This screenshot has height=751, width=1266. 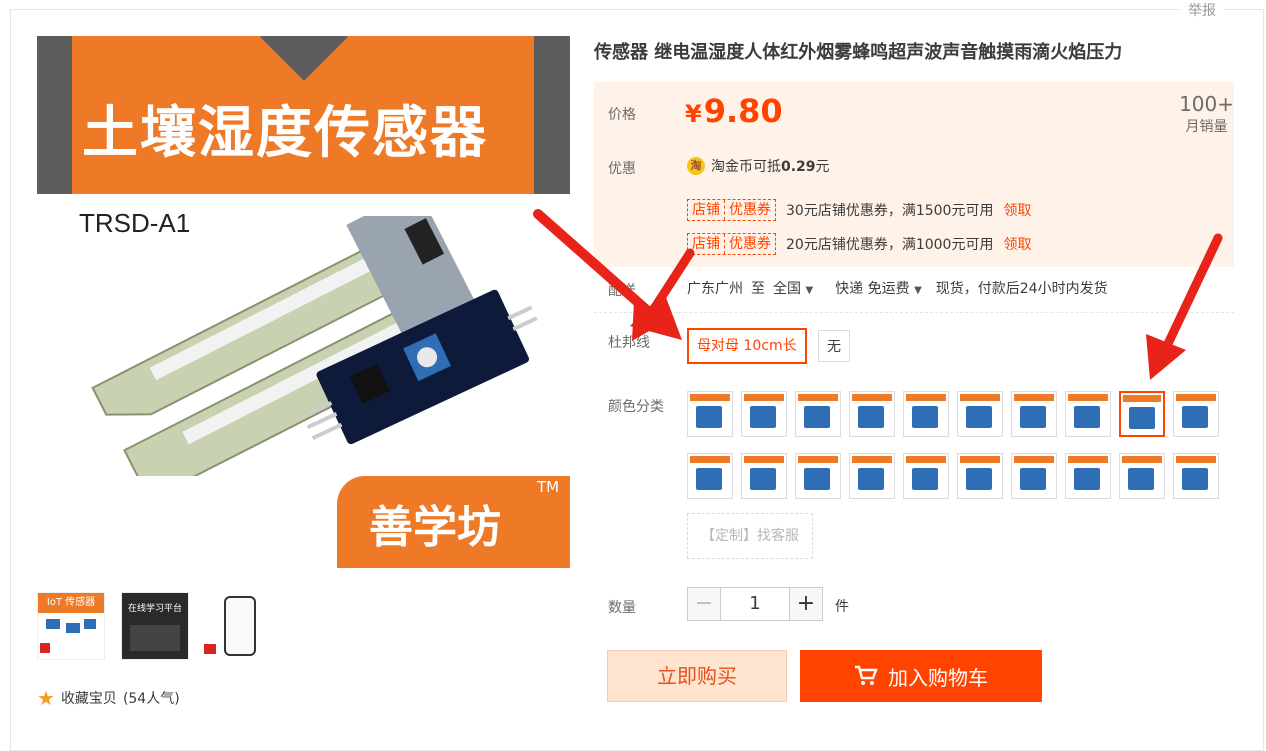 What do you see at coordinates (636, 407) in the screenshot?
I see `color-label: 颜色分类` at bounding box center [636, 407].